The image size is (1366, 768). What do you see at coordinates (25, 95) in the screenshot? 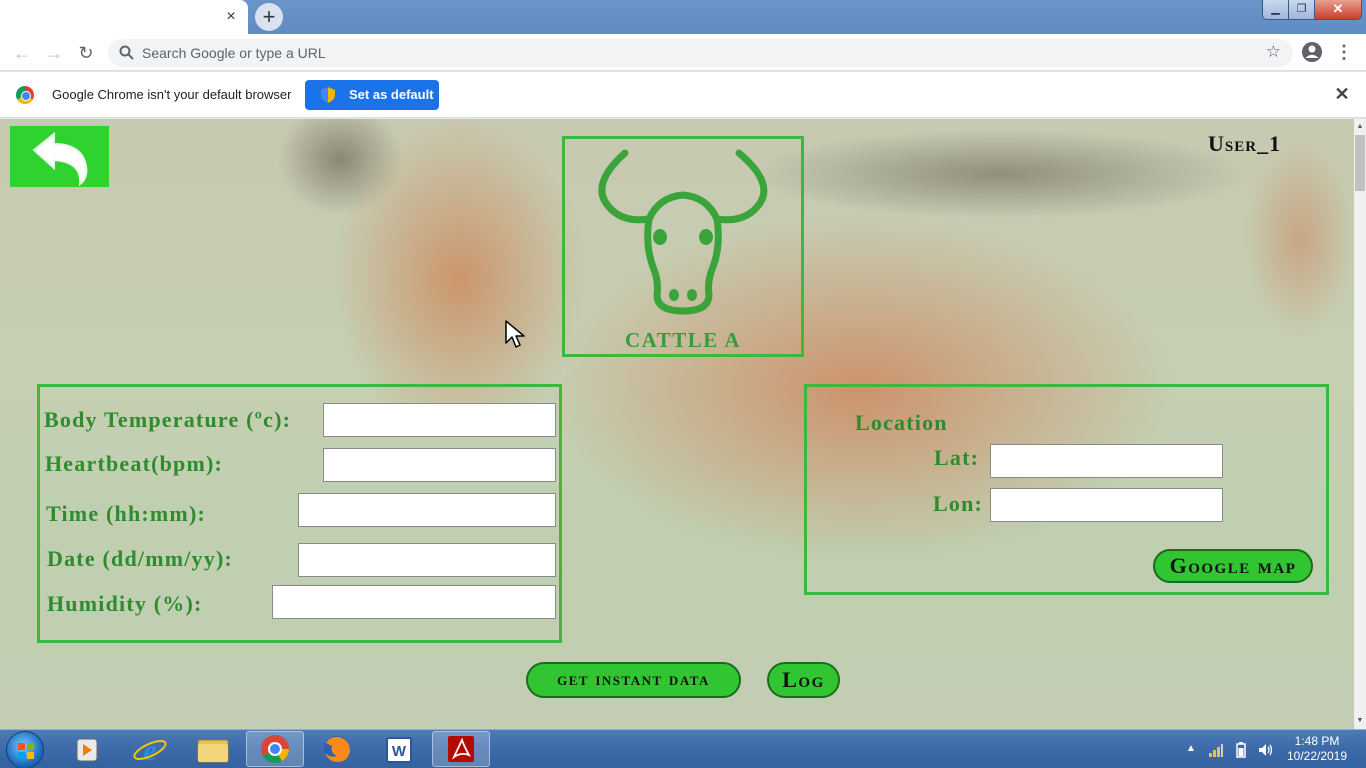
I see `chrome-logo-icon` at bounding box center [25, 95].